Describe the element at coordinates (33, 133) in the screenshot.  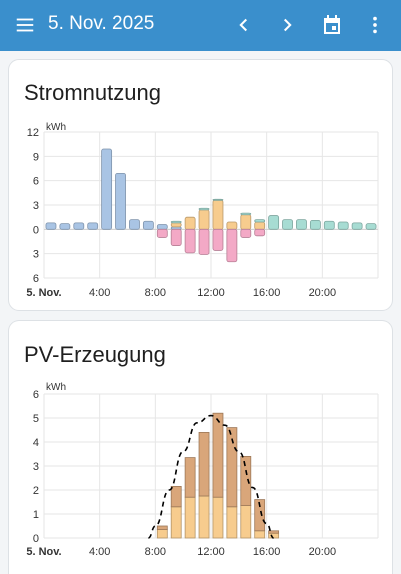
I see `y-tick-label: 12` at that location.